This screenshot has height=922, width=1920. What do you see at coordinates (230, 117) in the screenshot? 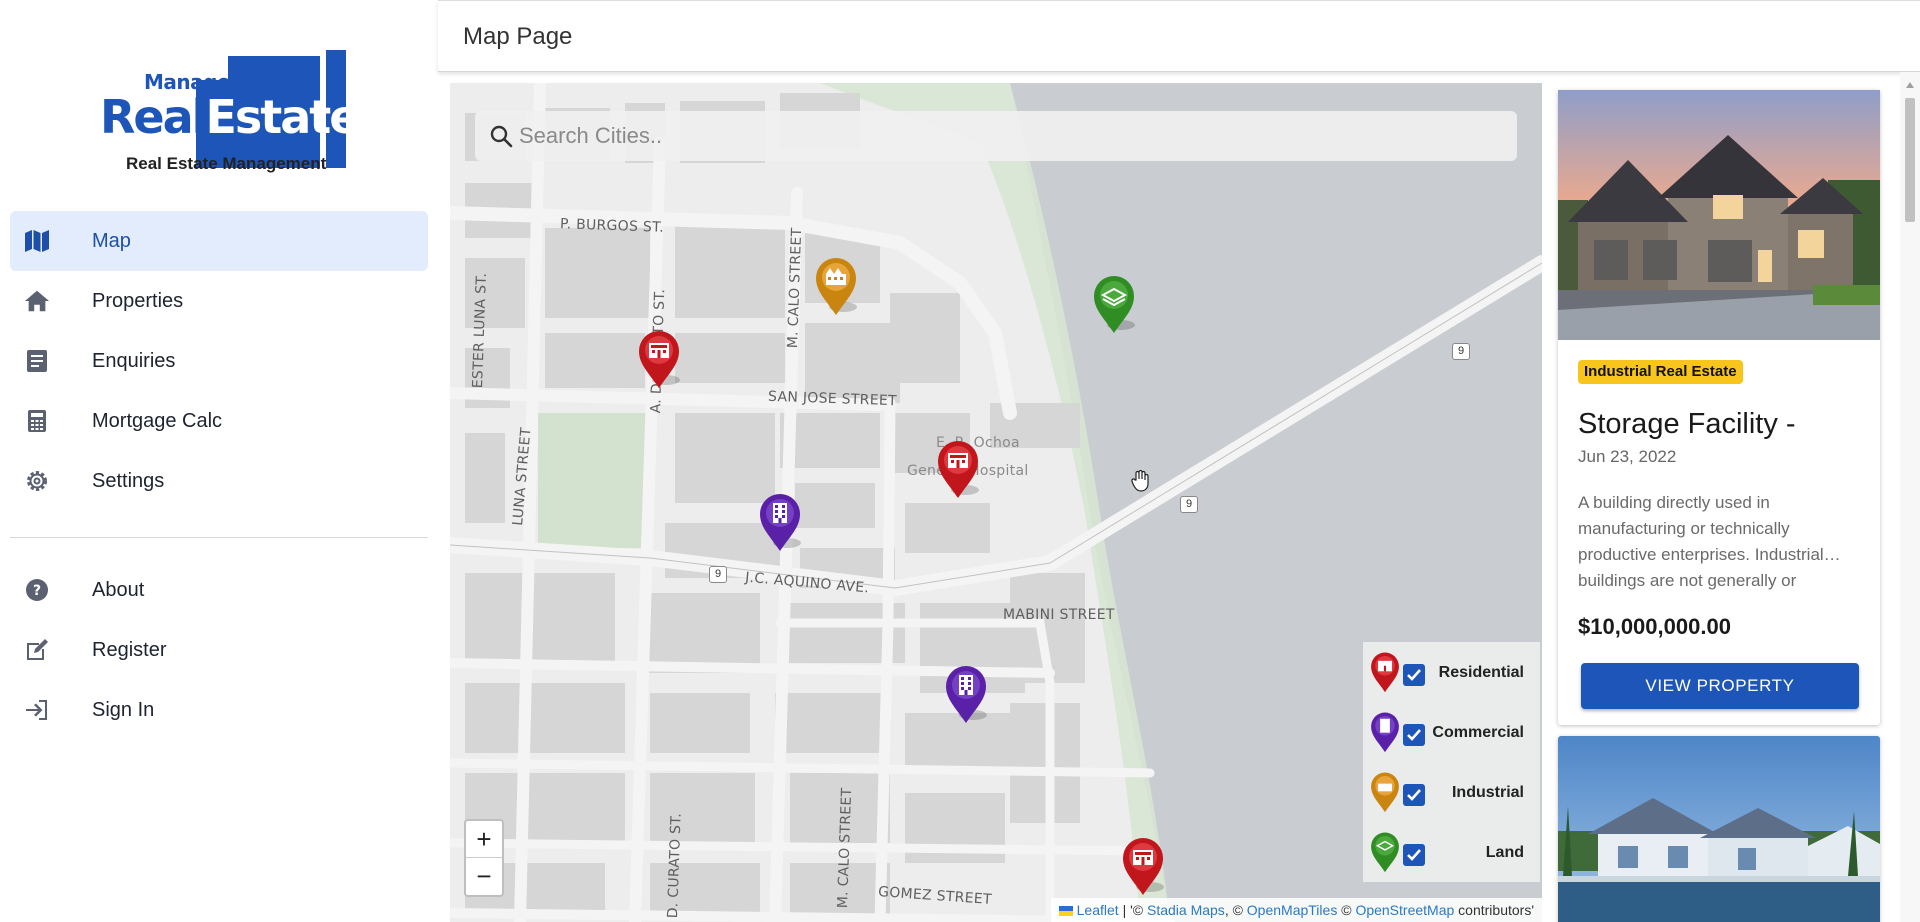
I see `logo-real-estate-word: RealEstate` at bounding box center [230, 117].